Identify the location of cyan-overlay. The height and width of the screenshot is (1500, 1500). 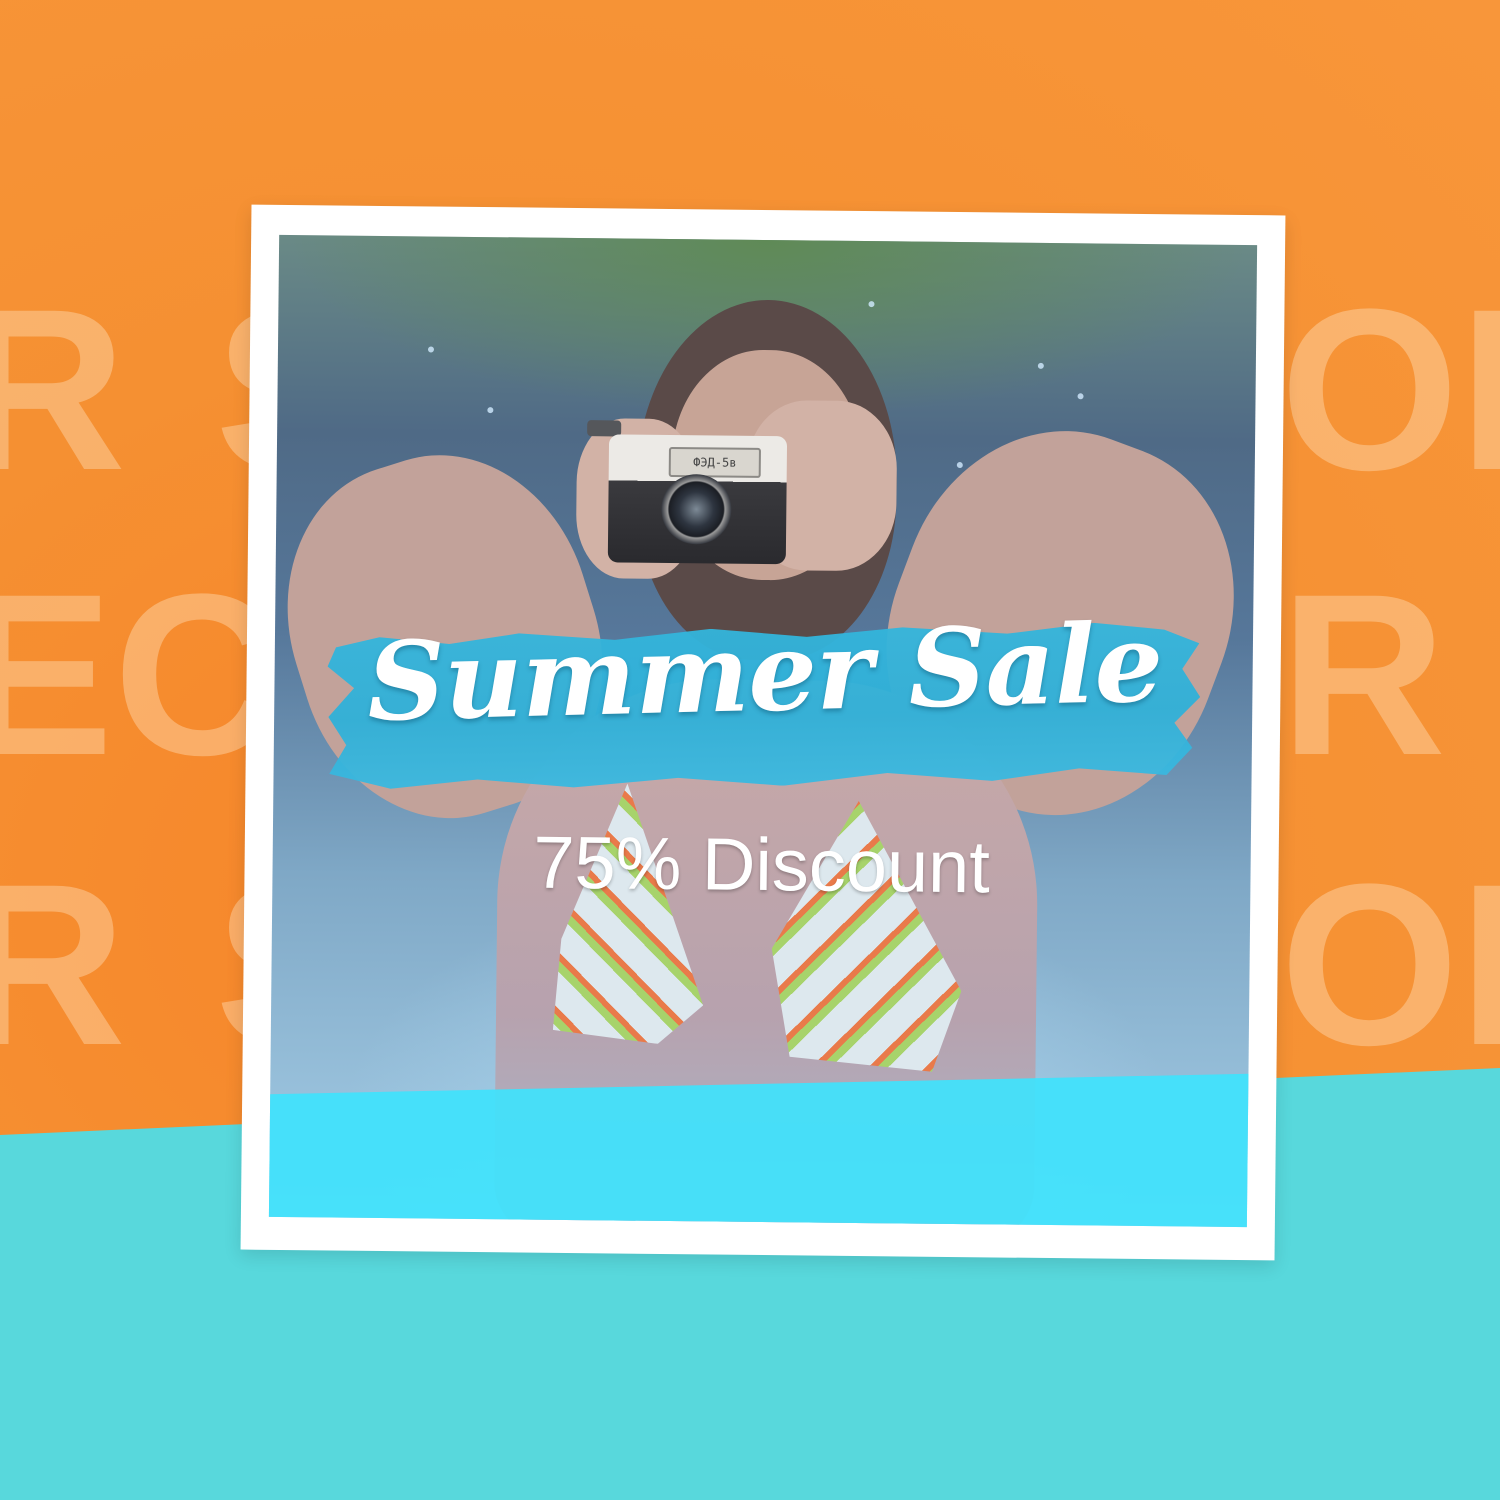
(763, 1149).